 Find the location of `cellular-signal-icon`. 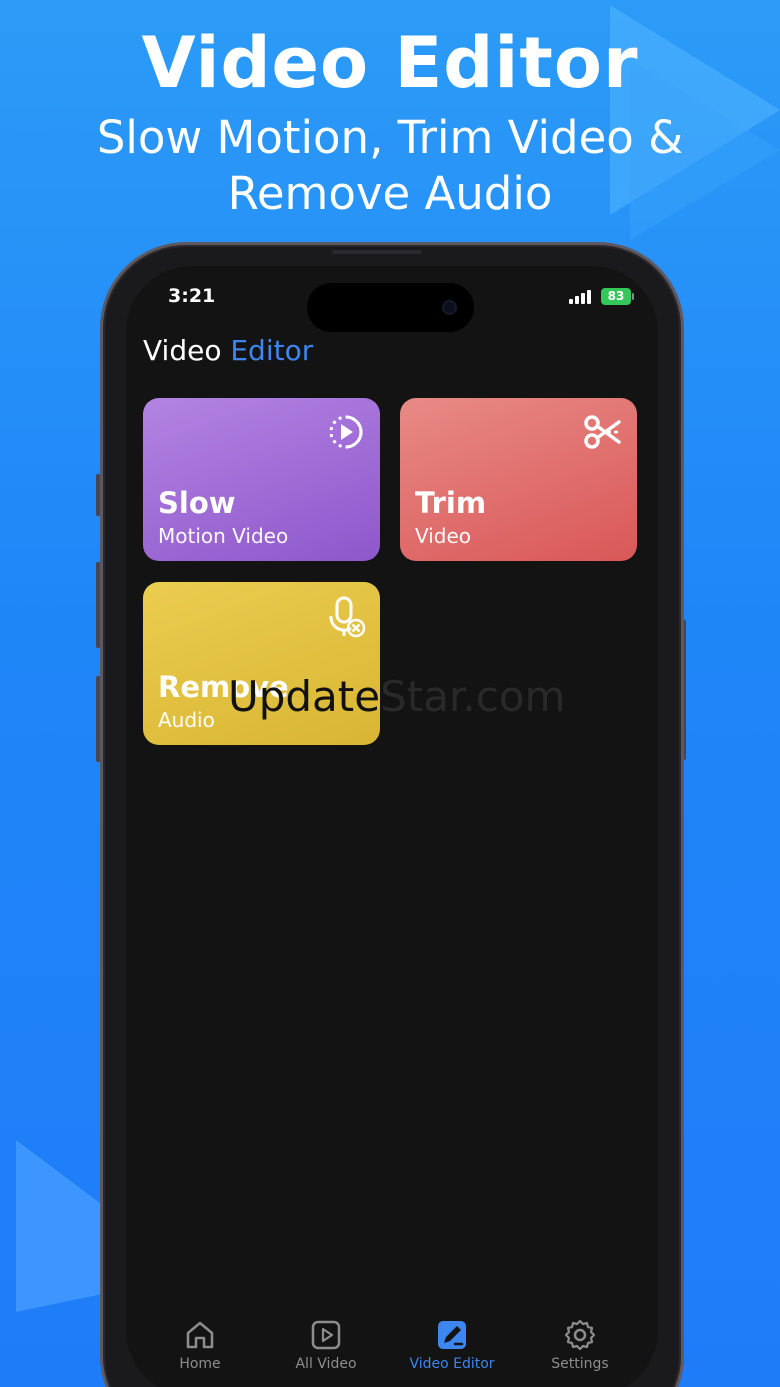

cellular-signal-icon is located at coordinates (580, 297).